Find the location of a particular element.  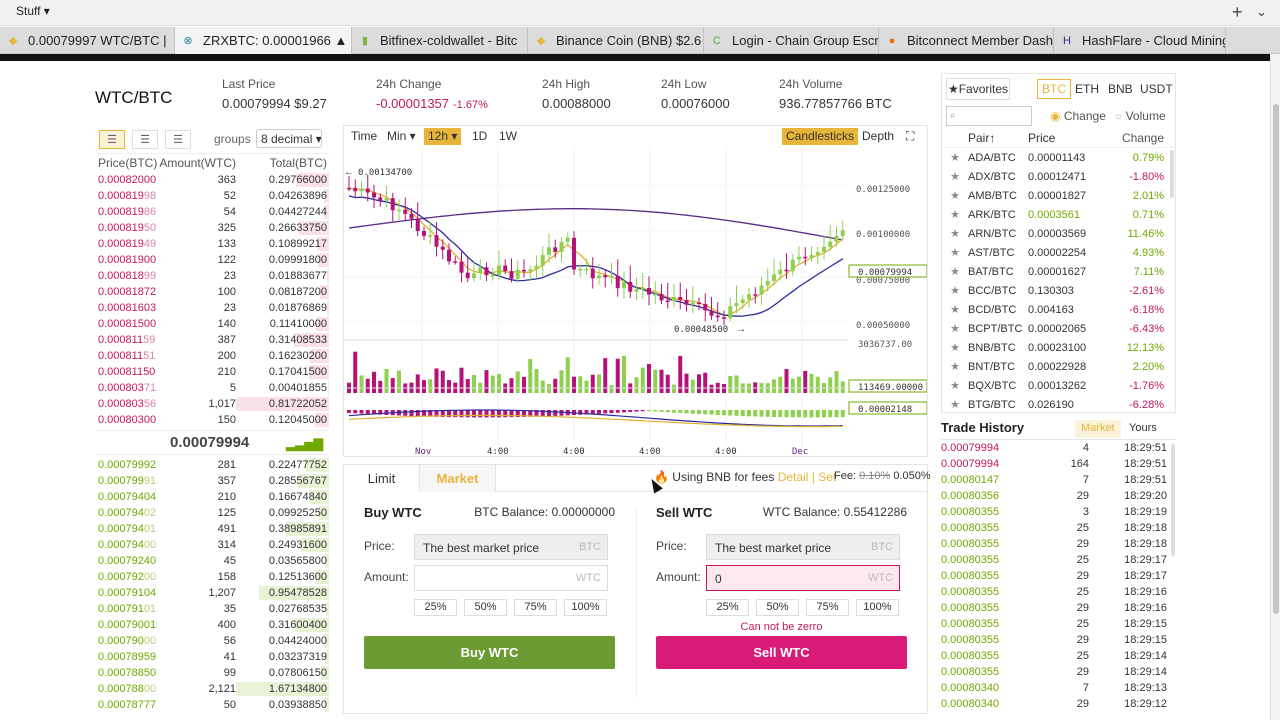

orderbook-row: 0.00081151 200 0.16230200 is located at coordinates (212, 356).